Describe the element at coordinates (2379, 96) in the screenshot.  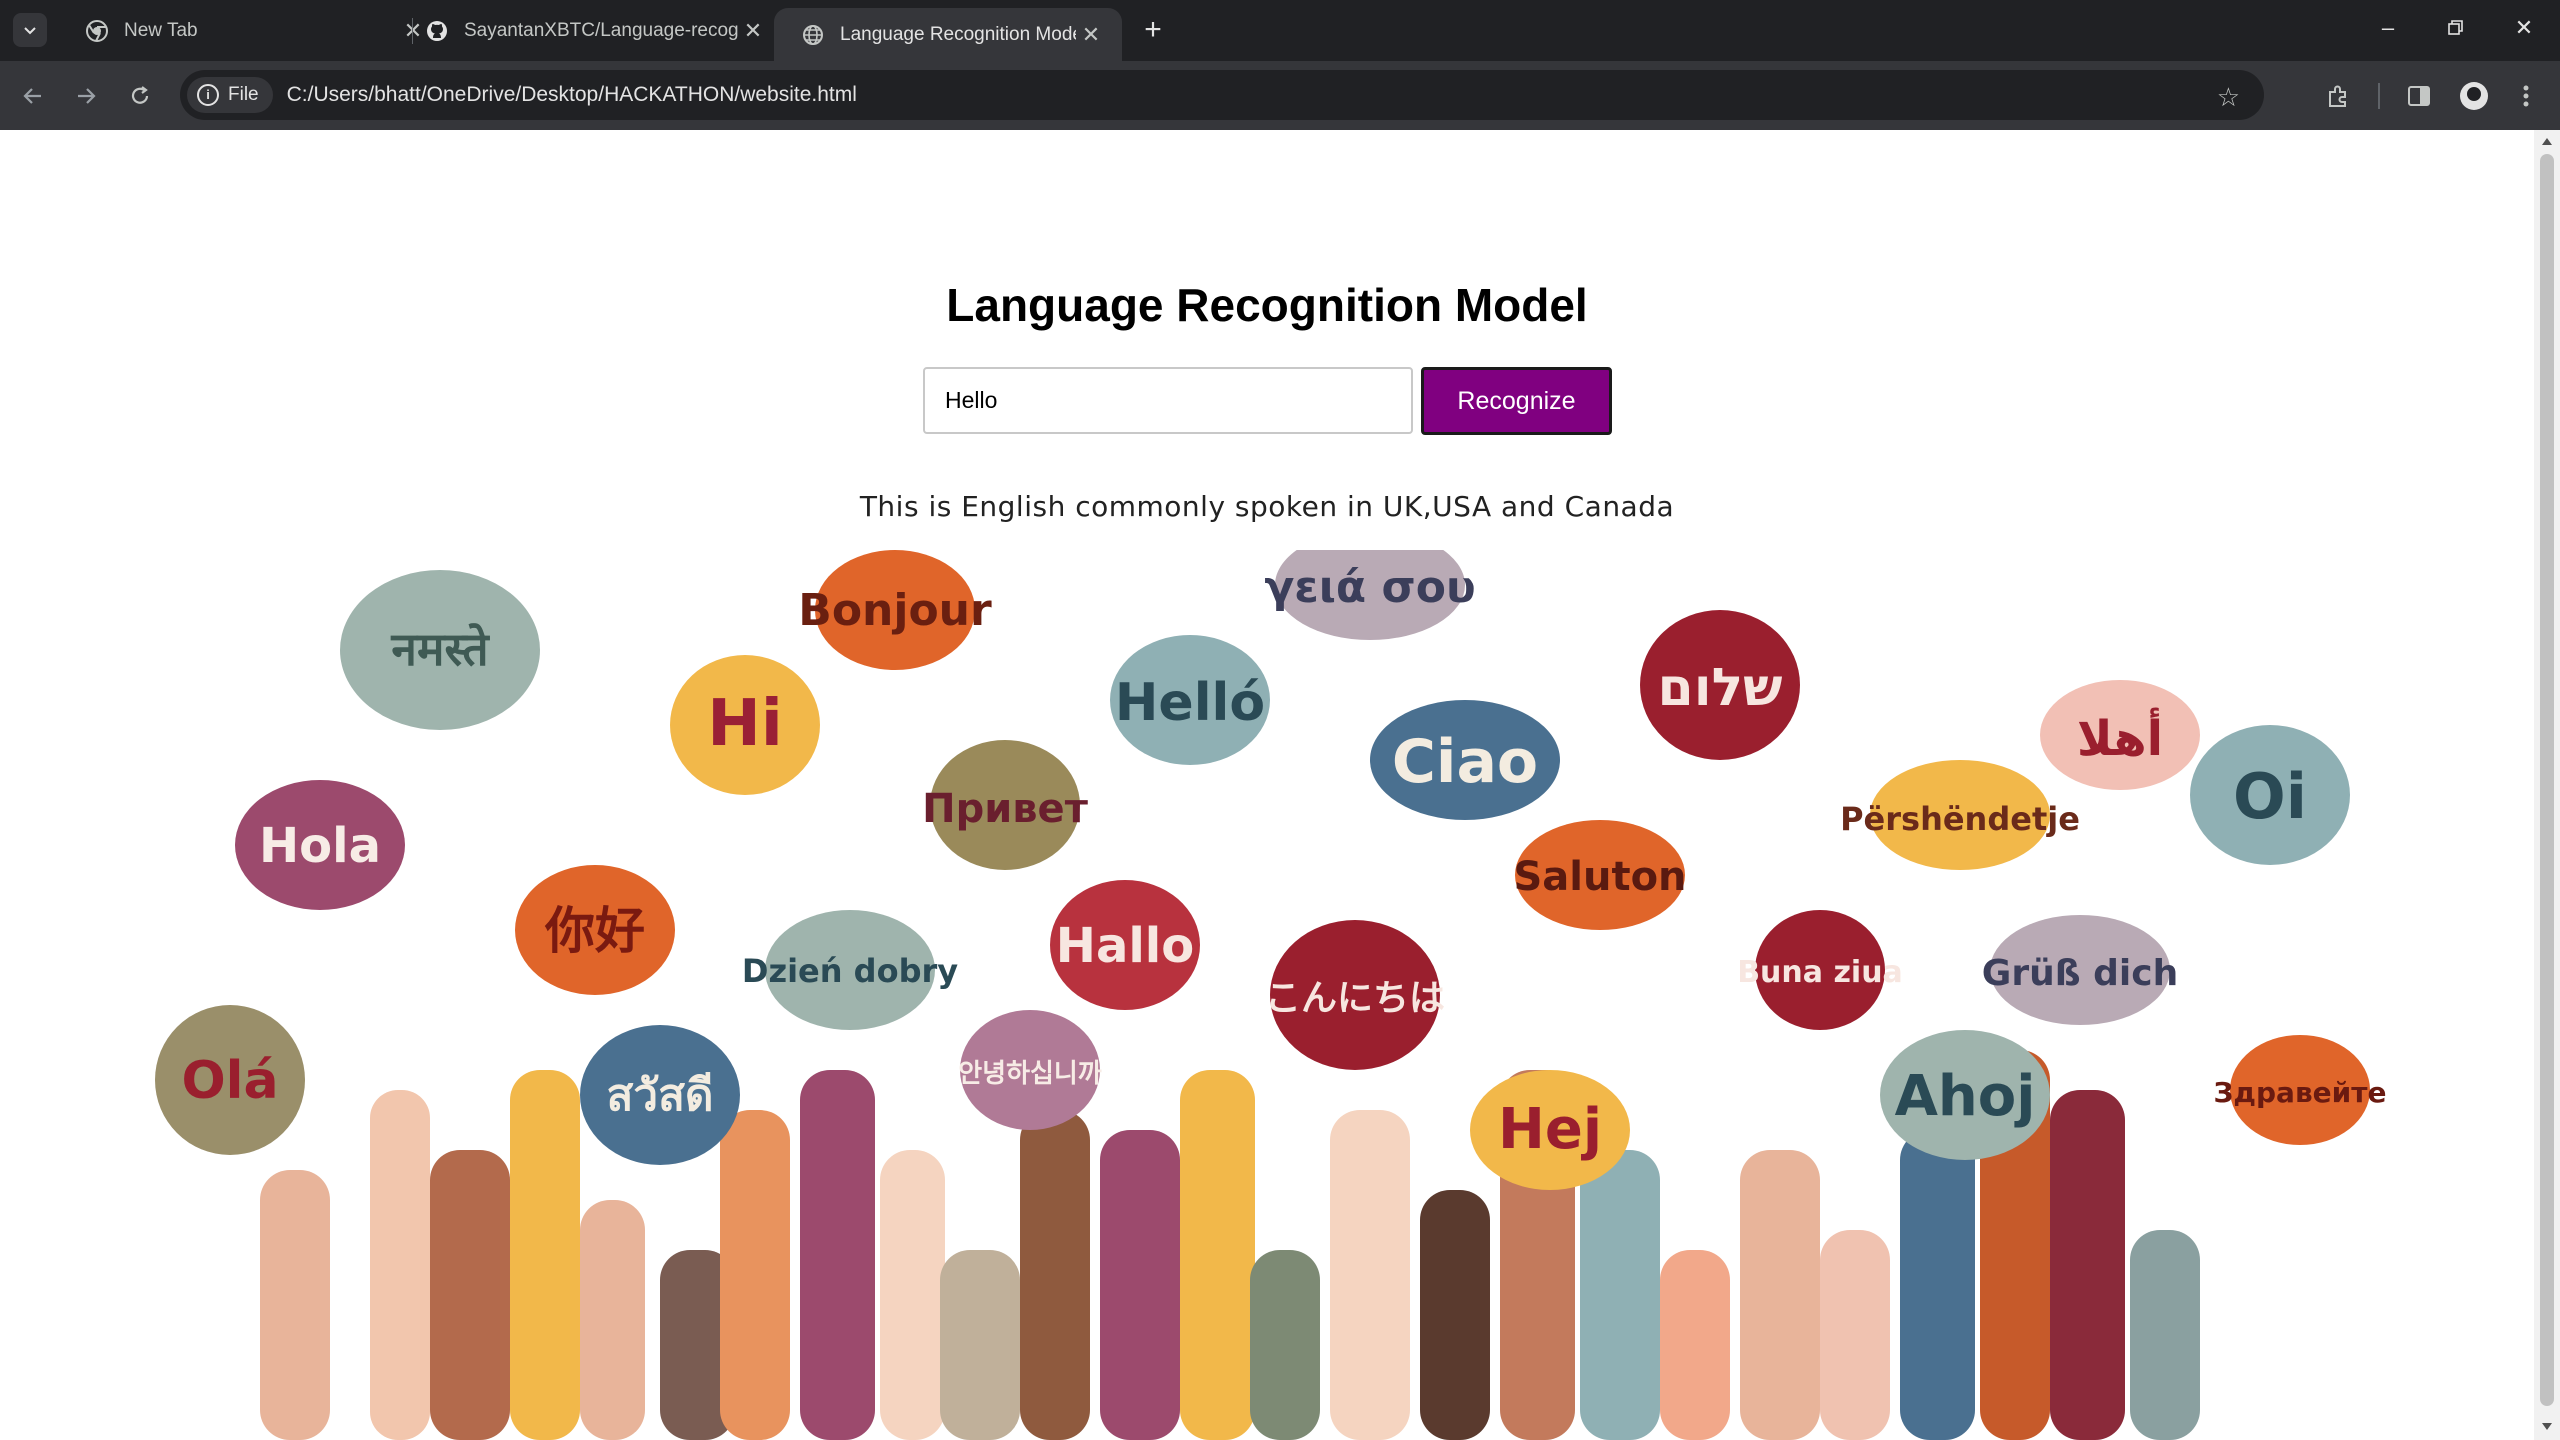
I see `toolbar-divider` at that location.